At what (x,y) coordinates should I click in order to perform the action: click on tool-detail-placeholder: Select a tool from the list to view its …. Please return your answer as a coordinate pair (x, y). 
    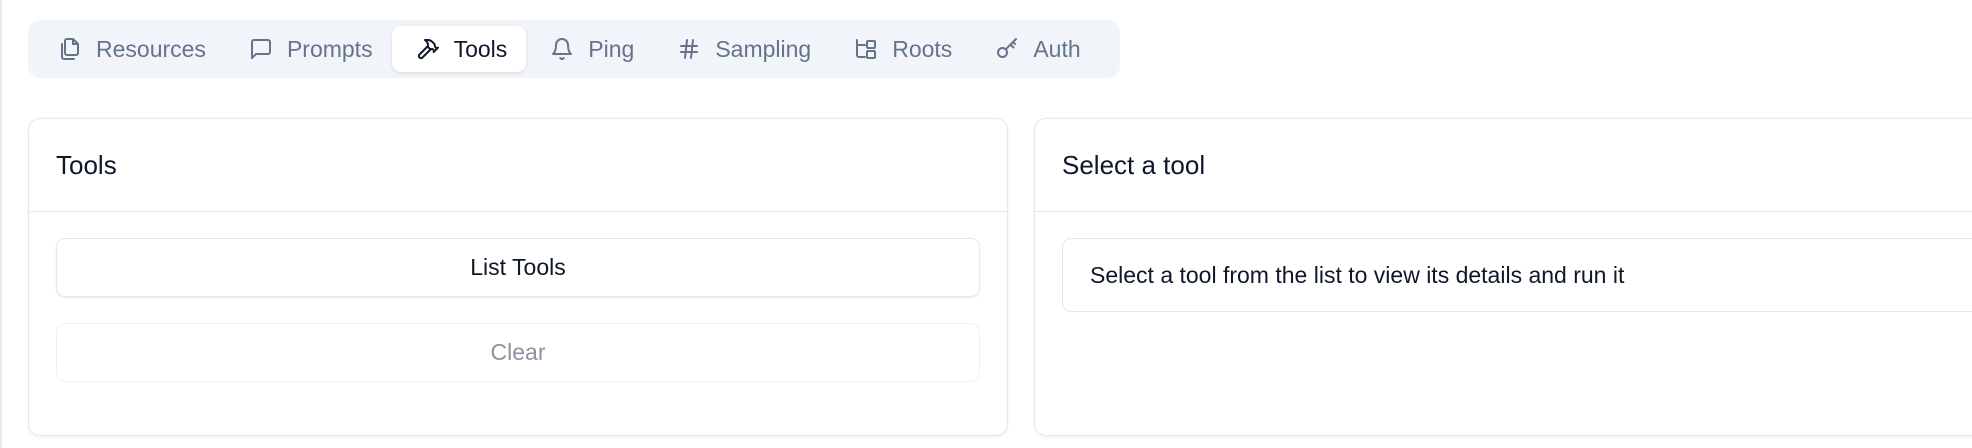
    Looking at the image, I should click on (1517, 275).